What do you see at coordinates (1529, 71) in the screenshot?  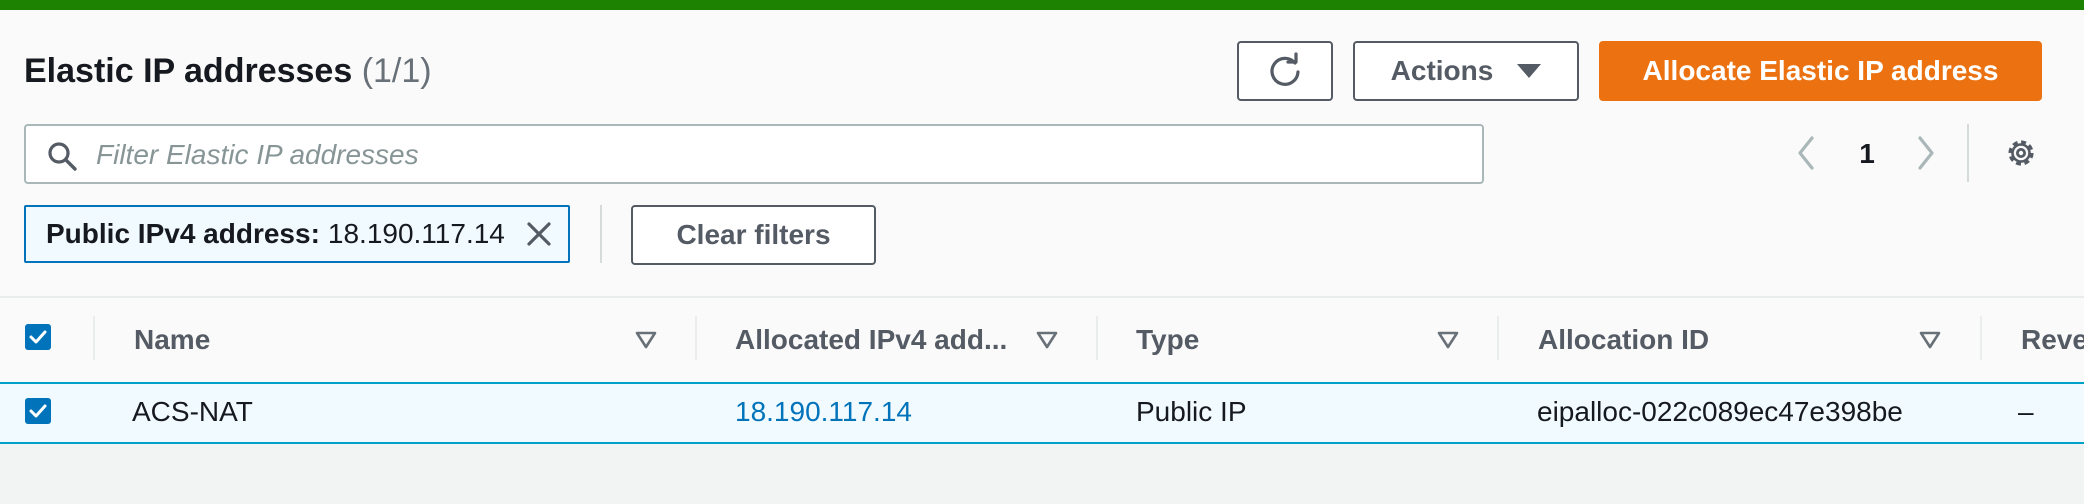 I see `caret-down-icon` at bounding box center [1529, 71].